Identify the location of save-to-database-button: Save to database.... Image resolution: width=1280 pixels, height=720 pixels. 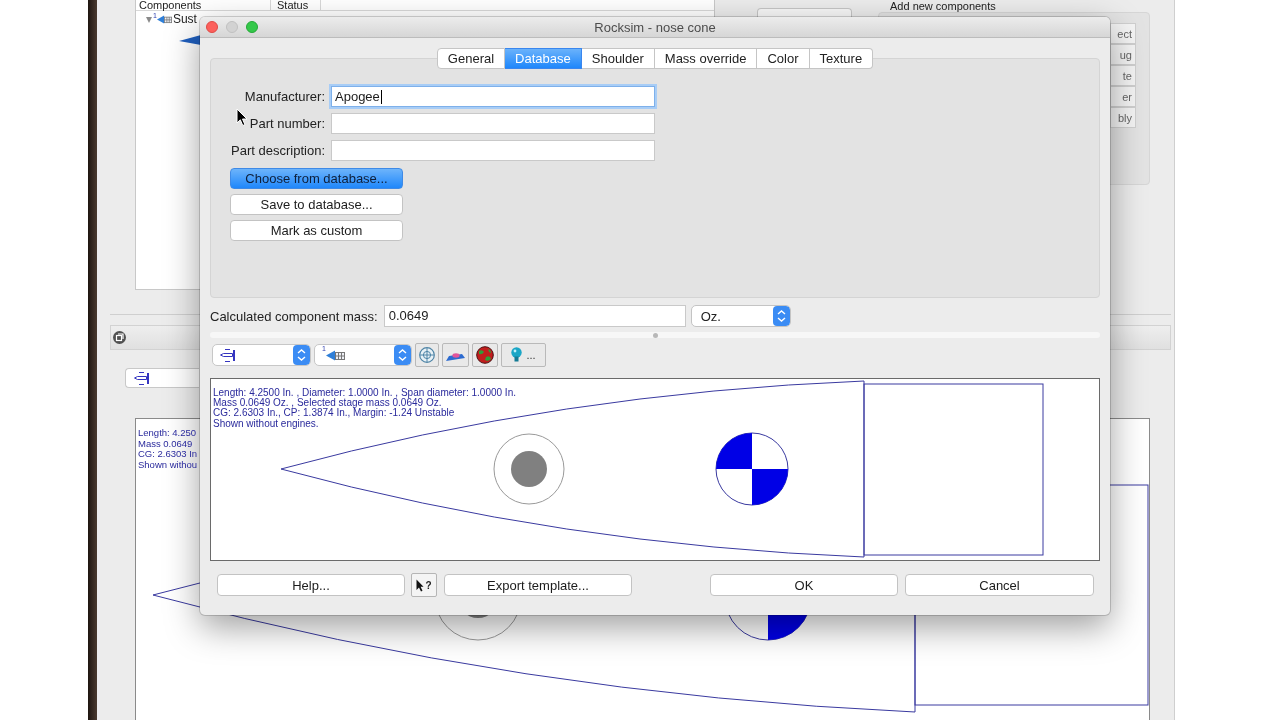
(316, 204).